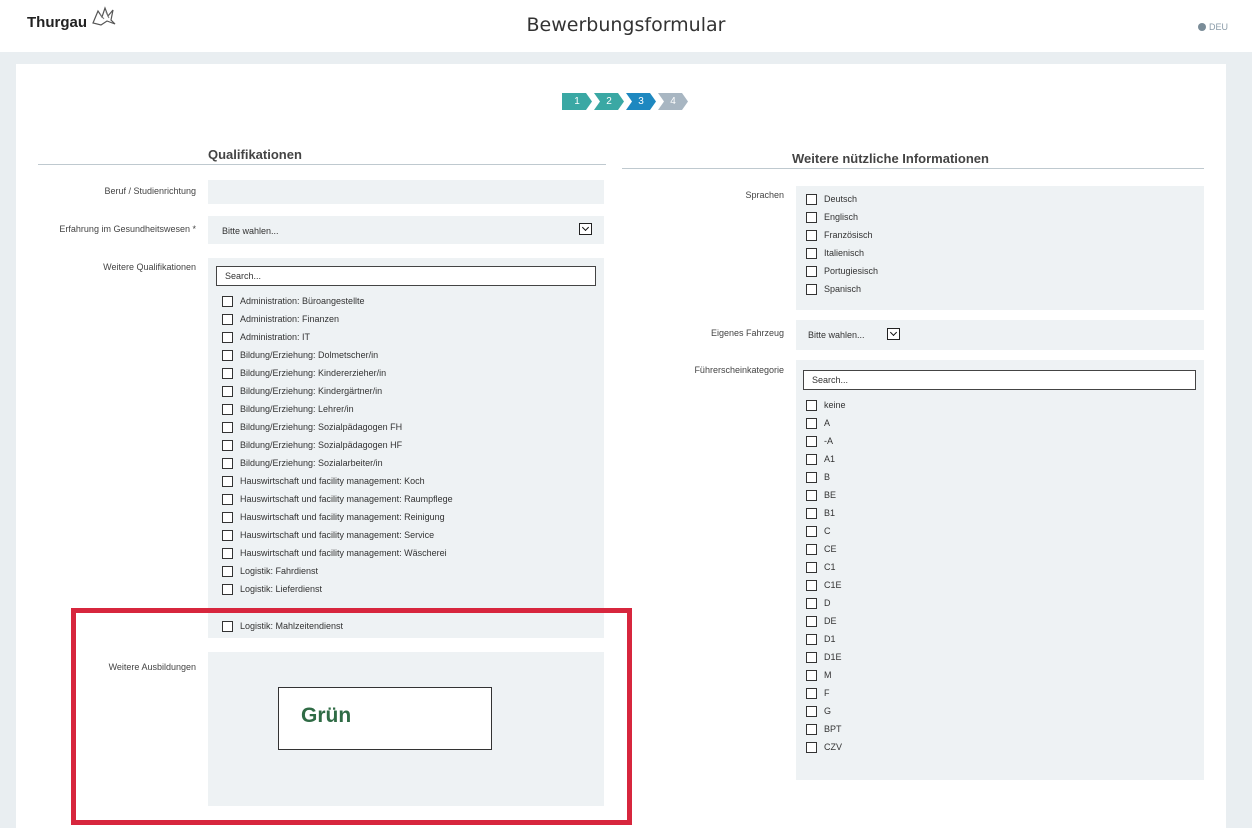 The image size is (1252, 828). What do you see at coordinates (996, 199) in the screenshot?
I see `list-item: Deutsch` at bounding box center [996, 199].